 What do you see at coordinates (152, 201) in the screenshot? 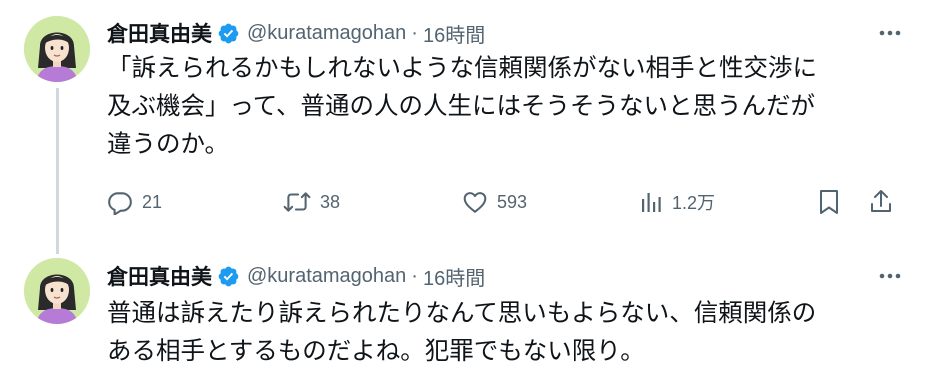
I see `reply-count: 21` at bounding box center [152, 201].